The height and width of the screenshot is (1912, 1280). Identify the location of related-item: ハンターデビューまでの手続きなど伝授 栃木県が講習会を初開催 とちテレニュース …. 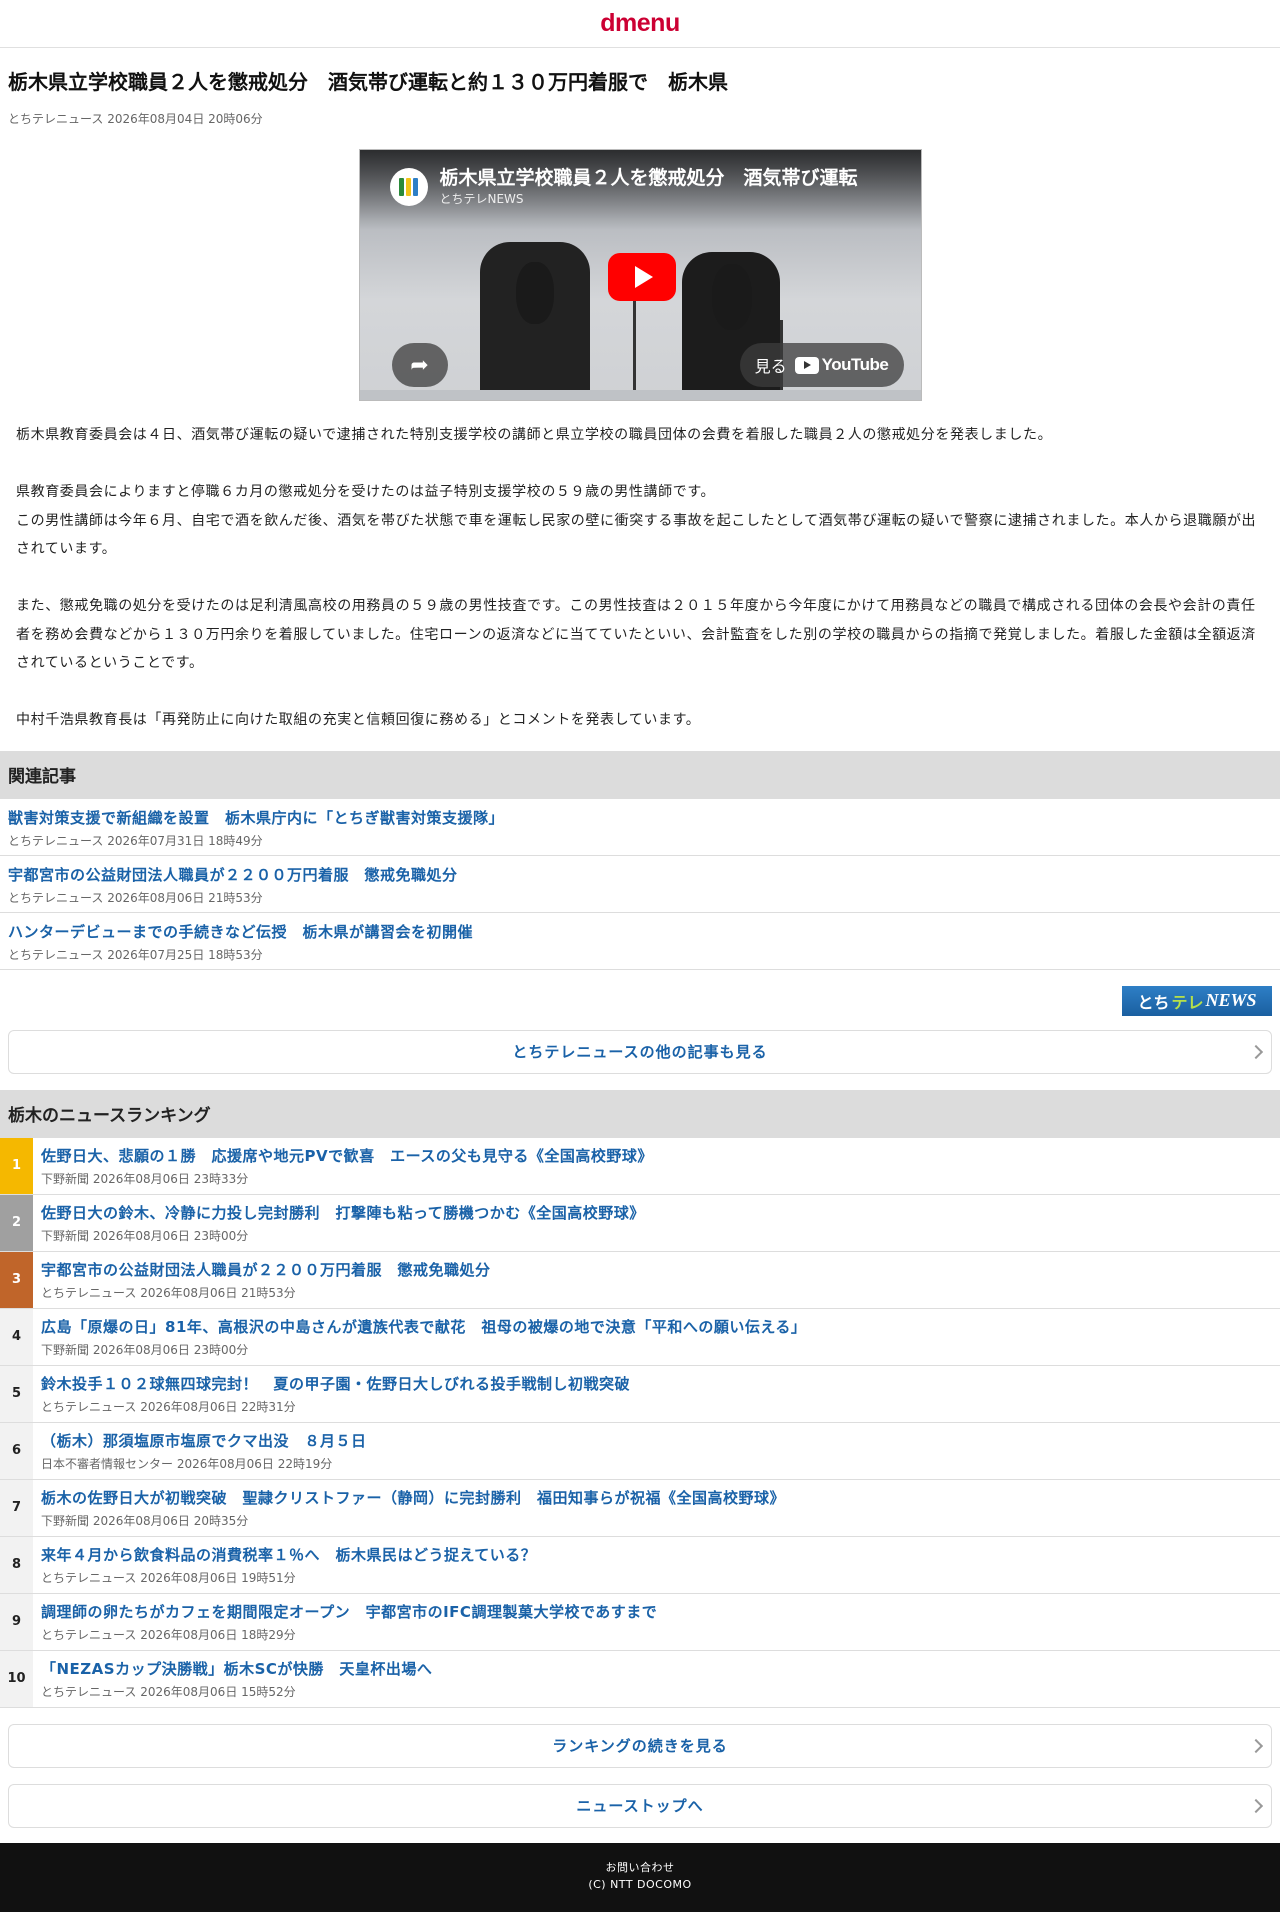
(640, 941).